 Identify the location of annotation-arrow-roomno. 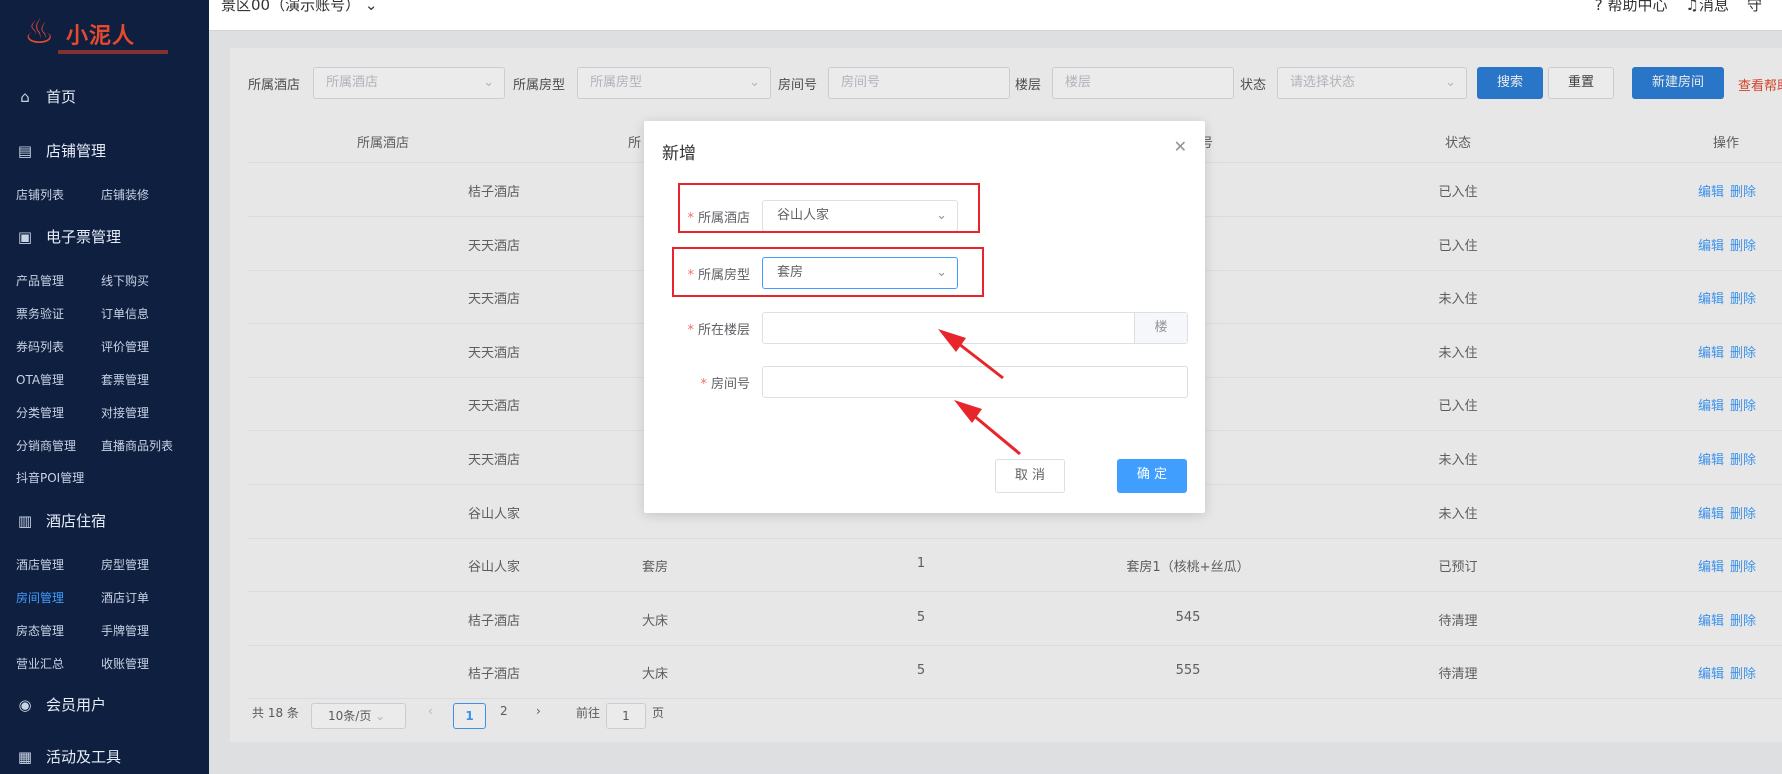
(987, 428).